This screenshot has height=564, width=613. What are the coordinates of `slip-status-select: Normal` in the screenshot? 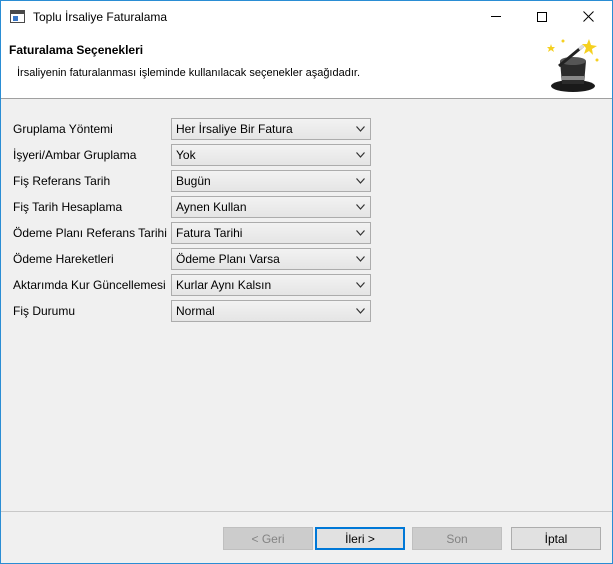 It's located at (271, 311).